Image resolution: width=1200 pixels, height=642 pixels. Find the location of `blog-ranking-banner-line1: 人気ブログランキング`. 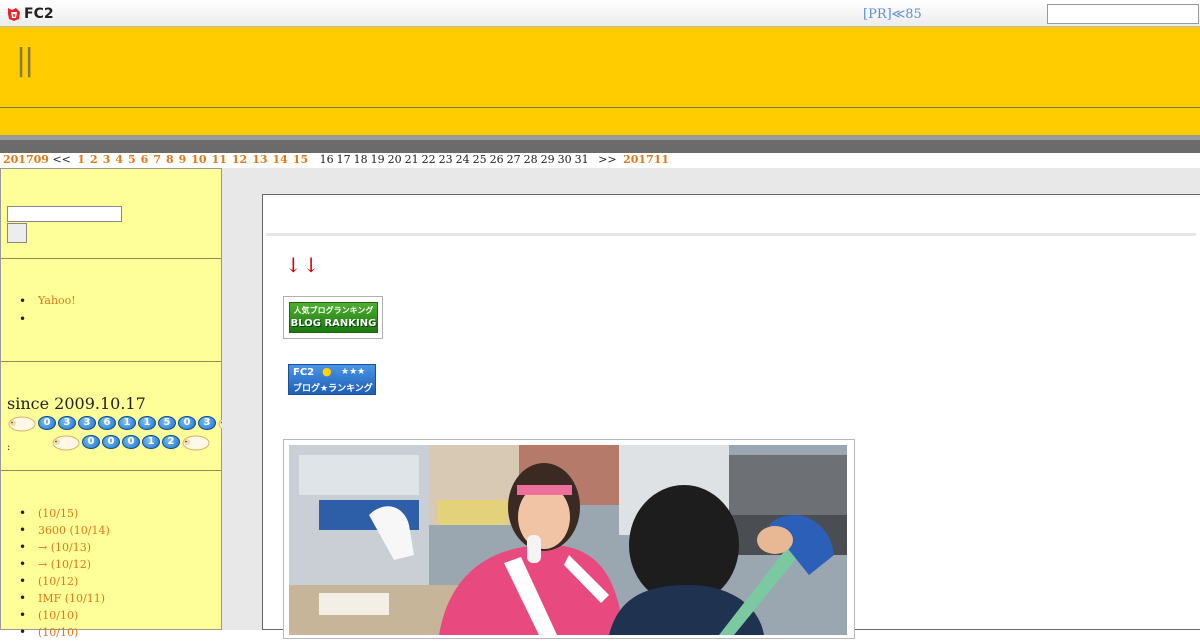

blog-ranking-banner-line1: 人気ブログランキング is located at coordinates (333, 310).